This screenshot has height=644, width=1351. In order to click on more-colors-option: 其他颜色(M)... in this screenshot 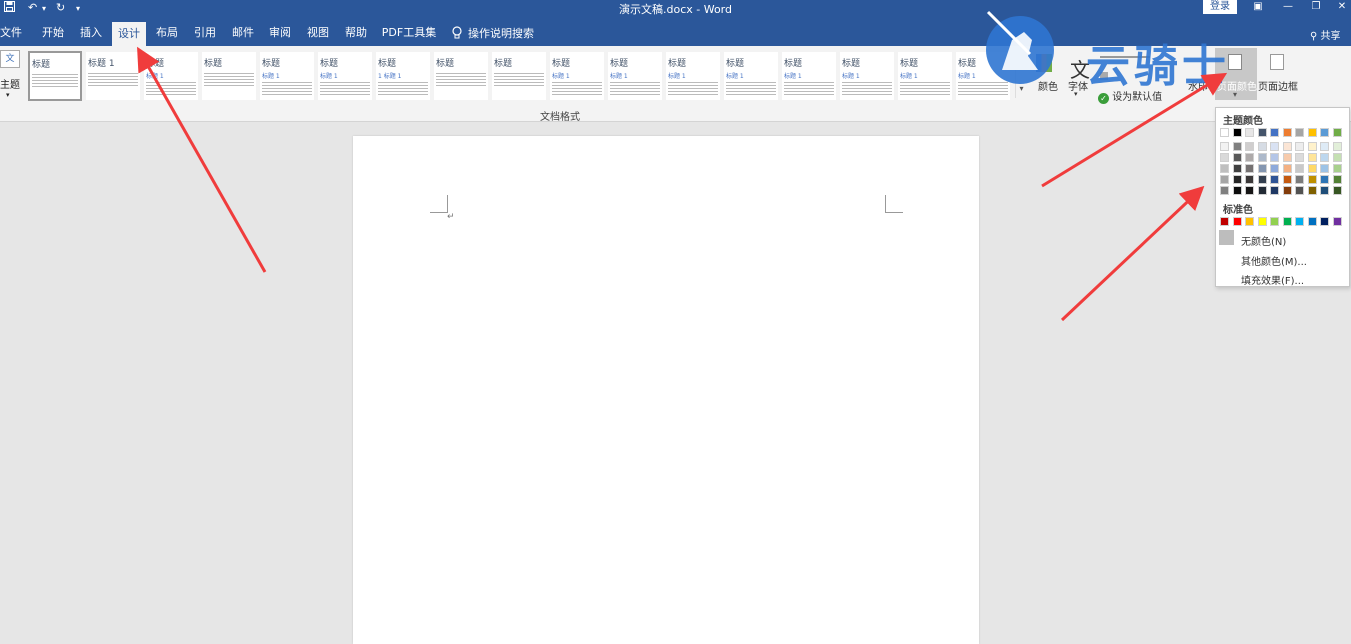, I will do `click(1274, 260)`.